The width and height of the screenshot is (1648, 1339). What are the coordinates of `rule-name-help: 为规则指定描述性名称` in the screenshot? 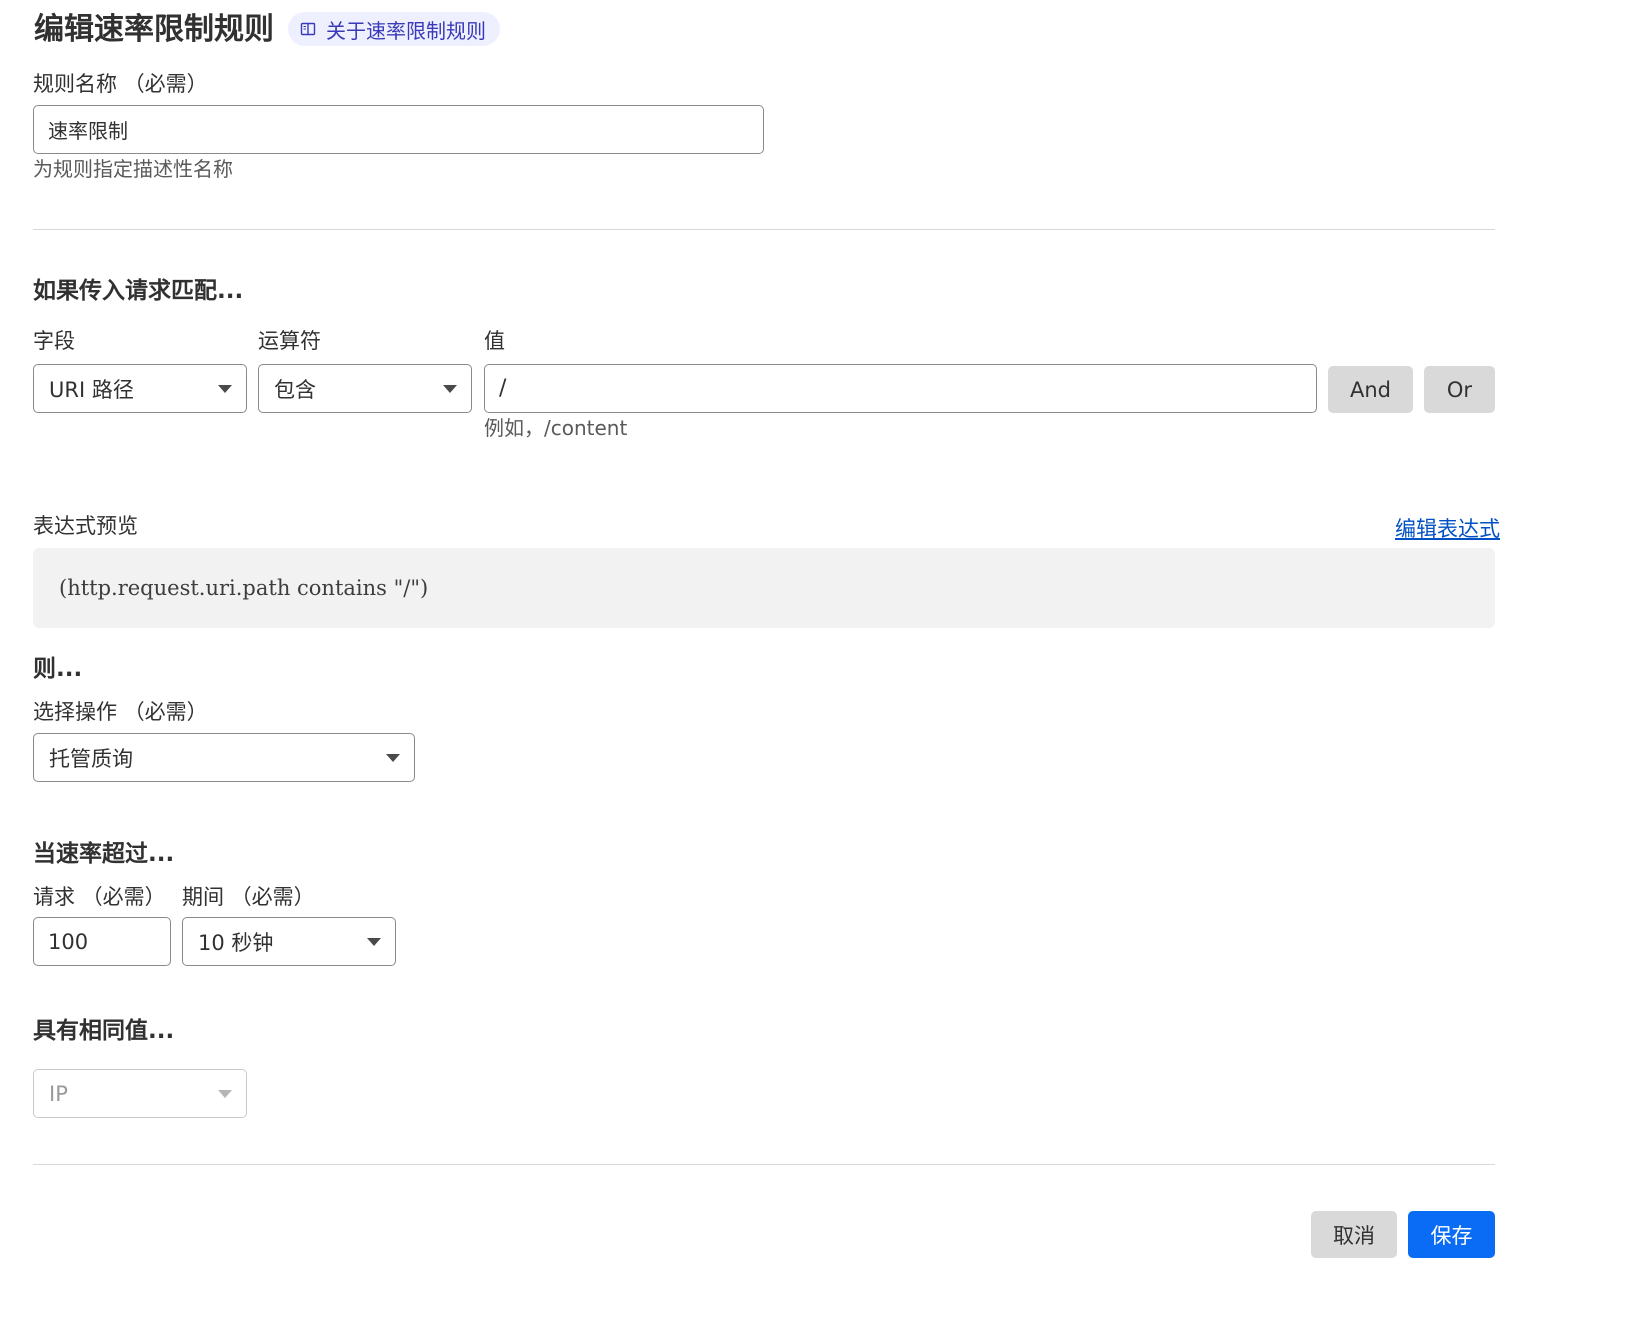 It's located at (133, 169).